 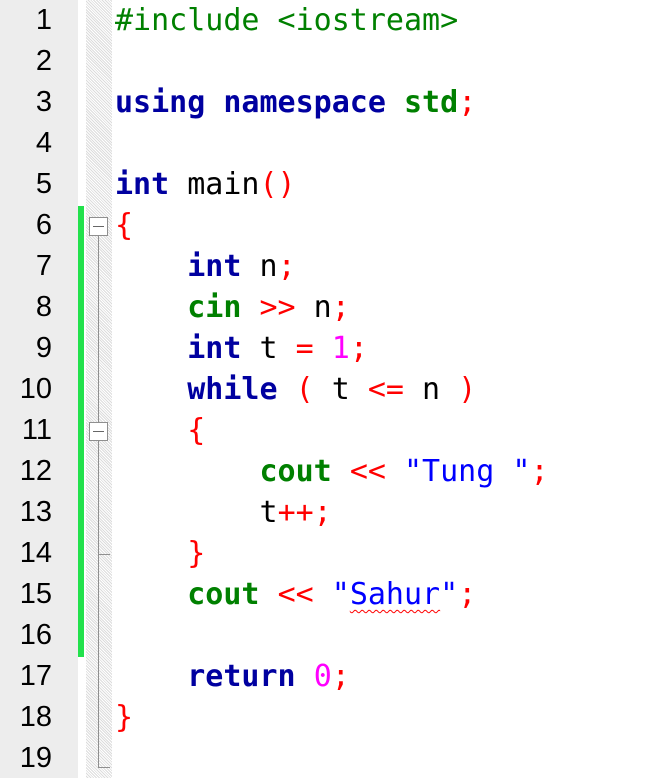 I want to click on code-line: int t = 1;, so click(x=241, y=348).